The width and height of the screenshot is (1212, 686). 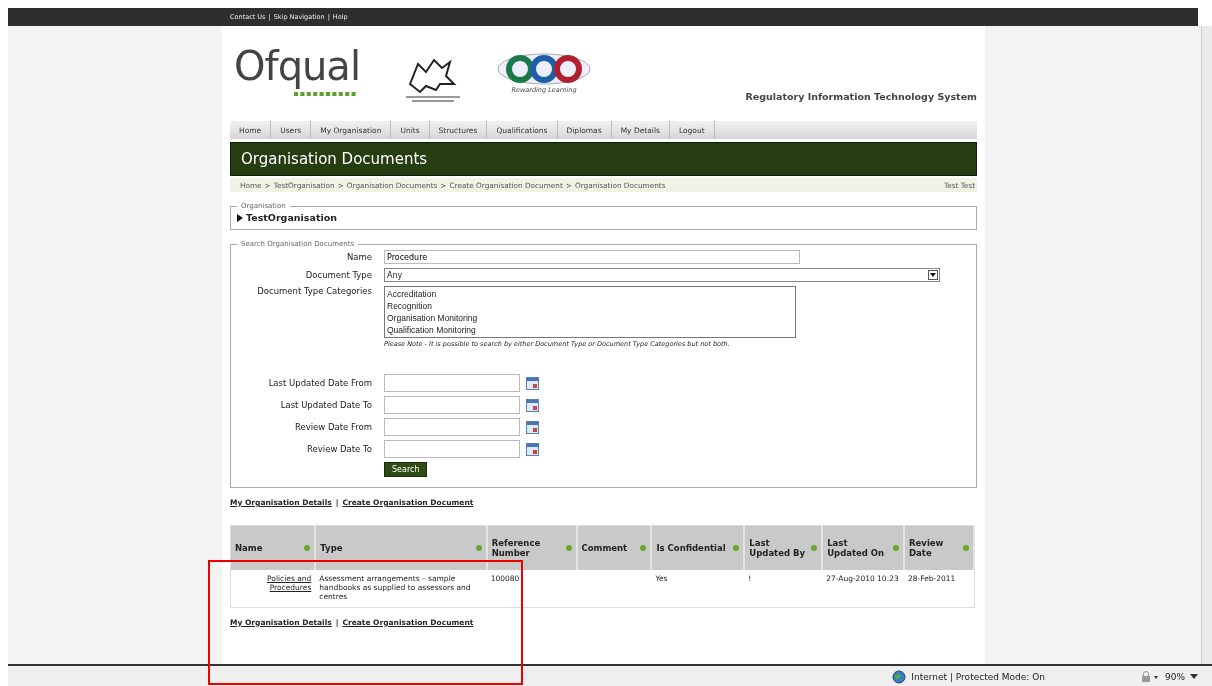 I want to click on column-header: Last Updated By, so click(x=783, y=547).